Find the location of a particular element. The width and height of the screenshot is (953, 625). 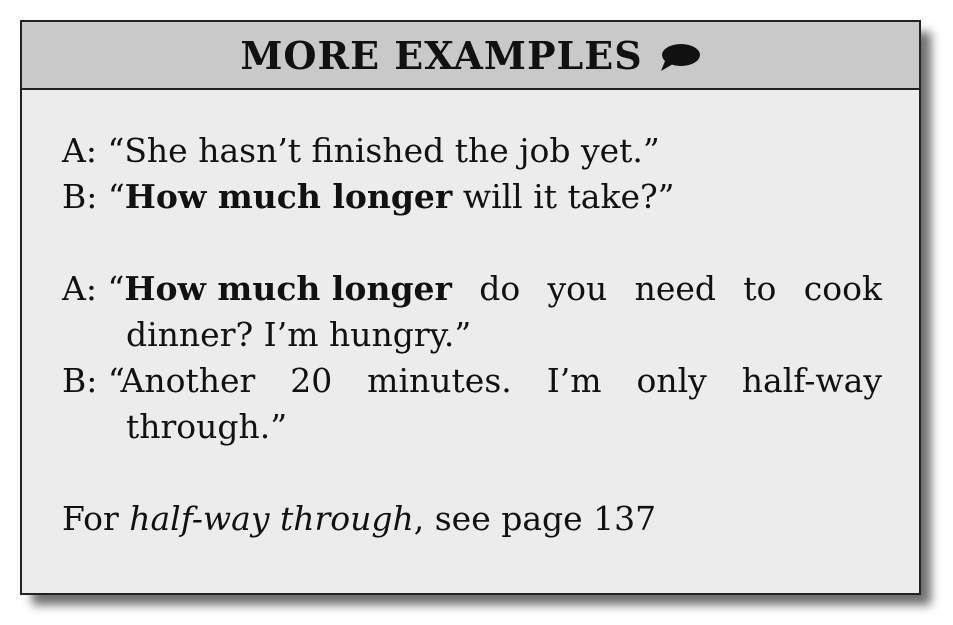

example2-b-start: B: “Another is located at coordinates (158, 381).